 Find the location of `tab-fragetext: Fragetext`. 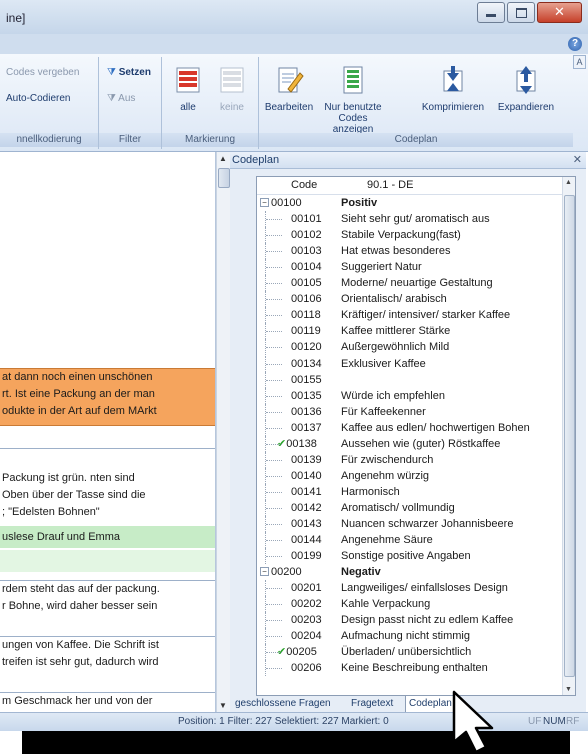

tab-fragetext: Fragetext is located at coordinates (372, 704).